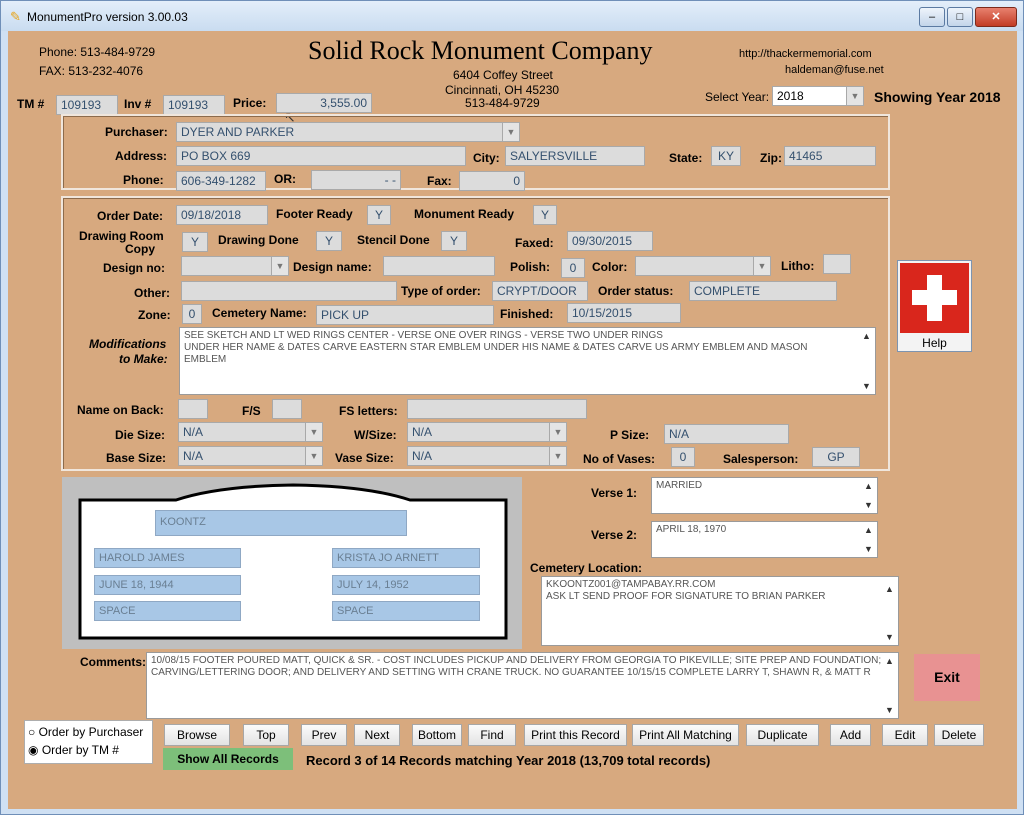 This screenshot has width=1024, height=815. Describe the element at coordinates (575, 735) in the screenshot. I see `print-record-button: Print this Record` at that location.